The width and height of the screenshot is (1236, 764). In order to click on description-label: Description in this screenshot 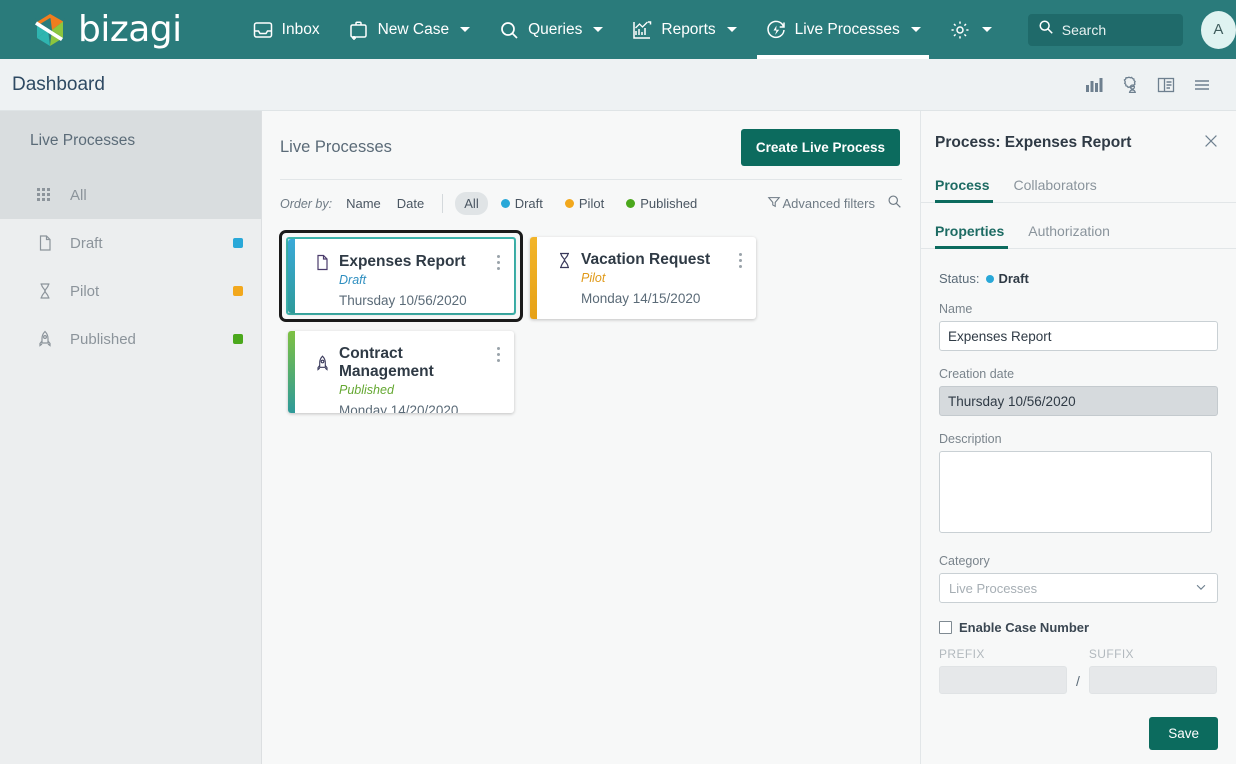, I will do `click(970, 439)`.